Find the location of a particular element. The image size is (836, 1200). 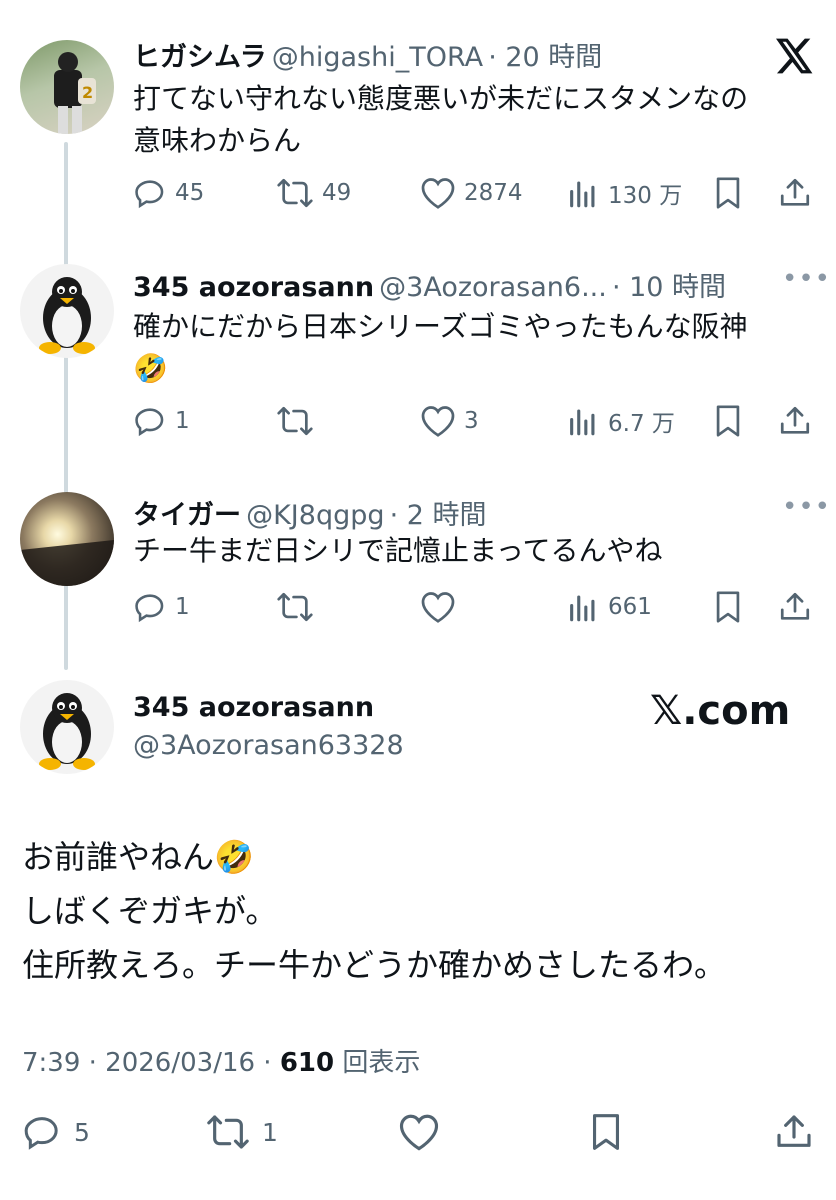

main-timestamp: 7:39 · 2026/03/16 · is located at coordinates (151, 1063).